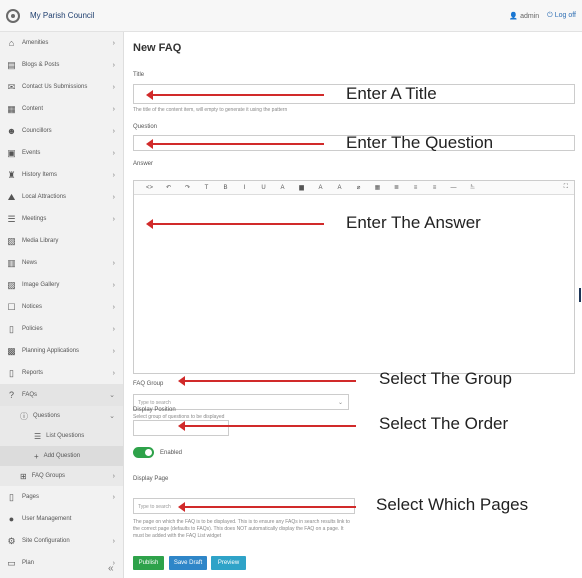  I want to click on save-draft-button: Save Draft, so click(188, 563).